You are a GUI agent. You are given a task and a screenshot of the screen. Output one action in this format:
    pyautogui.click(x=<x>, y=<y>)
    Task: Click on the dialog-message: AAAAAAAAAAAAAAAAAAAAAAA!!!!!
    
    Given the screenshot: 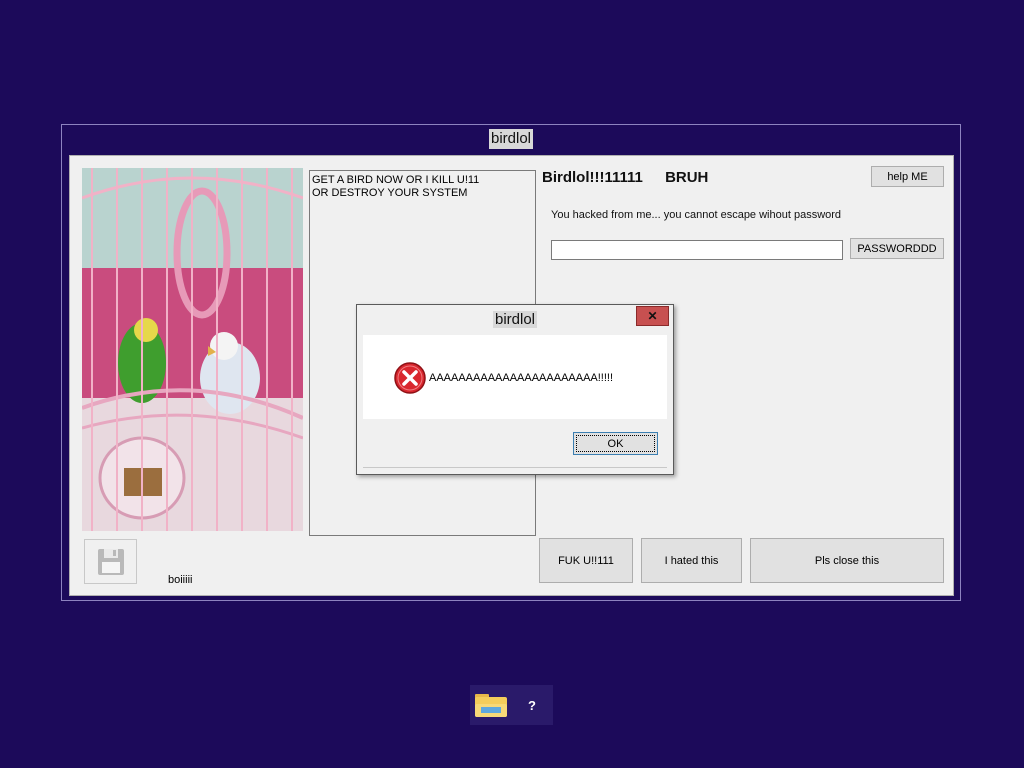 What is the action you would take?
    pyautogui.click(x=521, y=378)
    